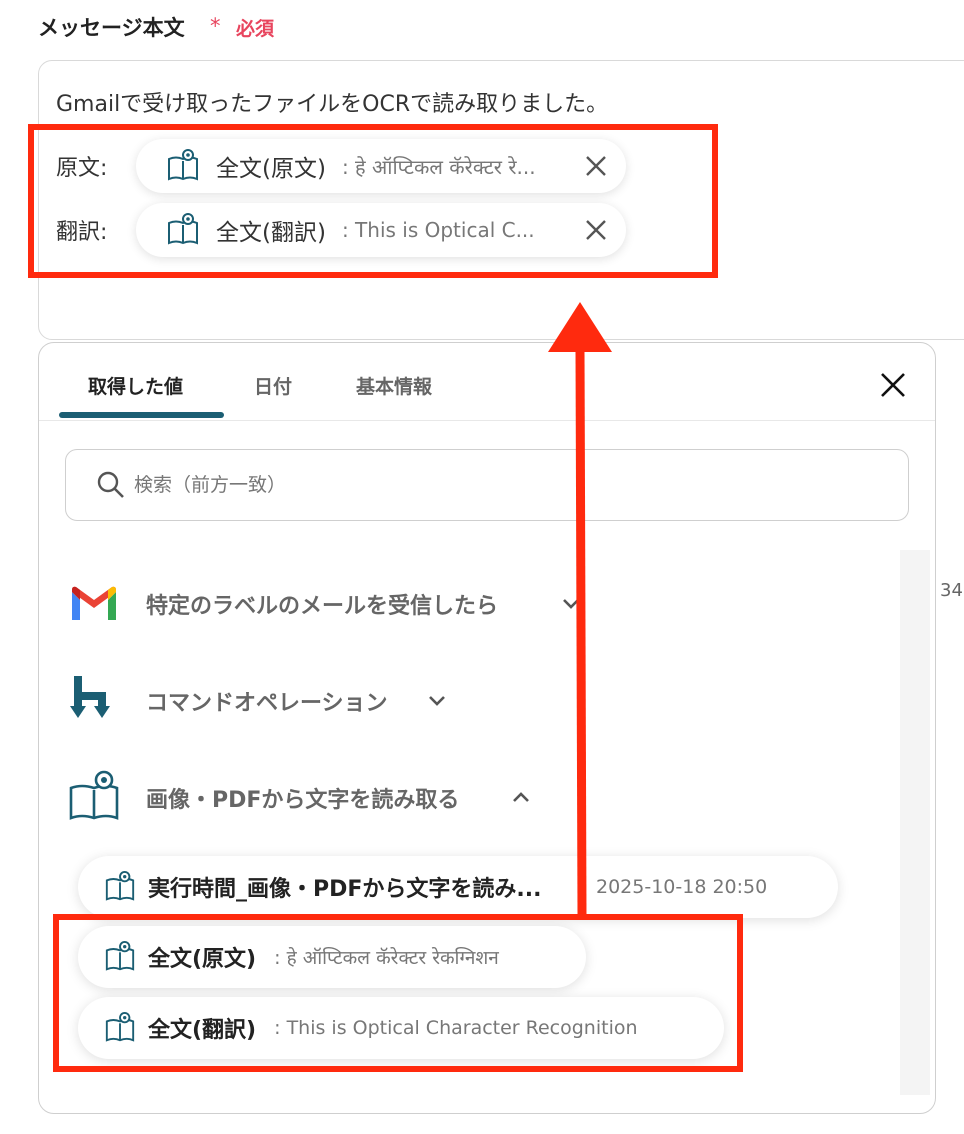 The height and width of the screenshot is (1134, 964). Describe the element at coordinates (394, 385) in the screenshot. I see `tab-basic-info: 基本情報` at that location.